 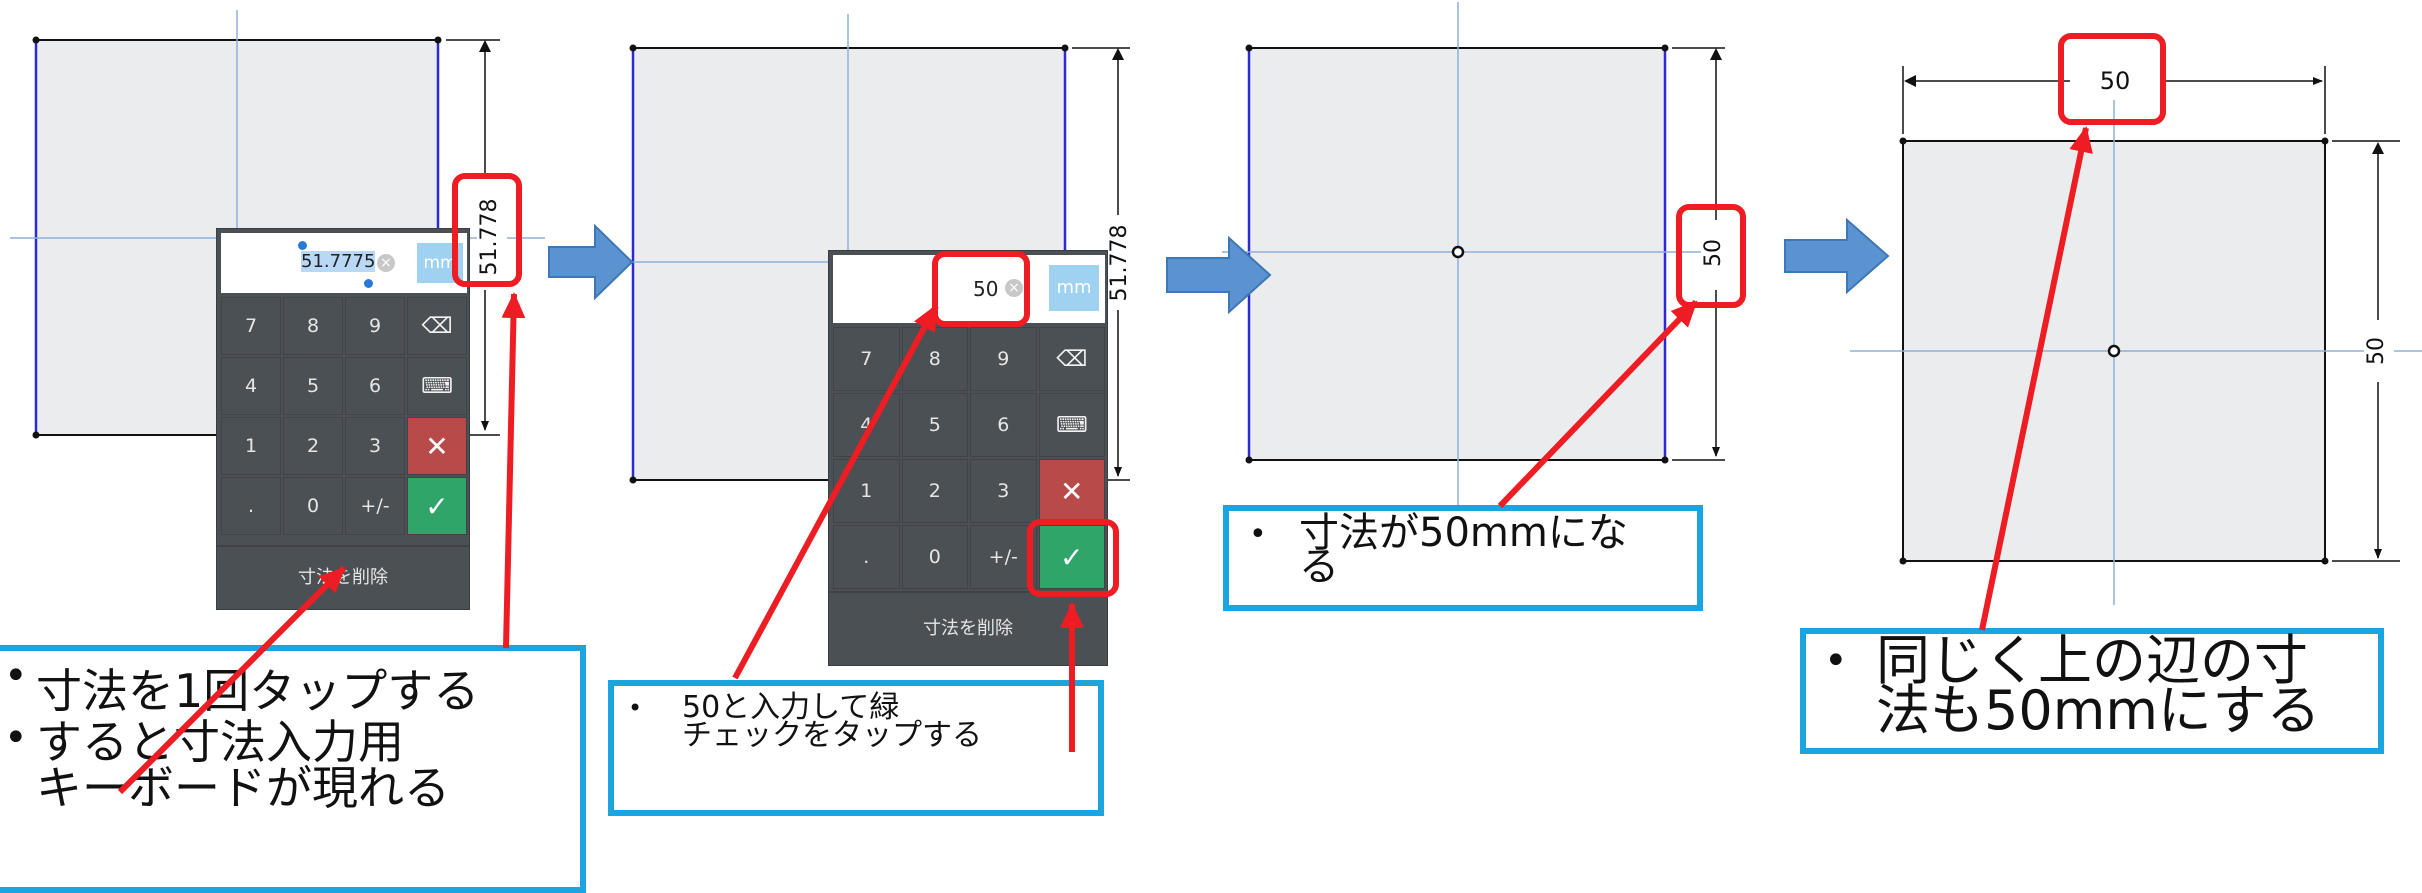 I want to click on instruction-box-4: • 同じく上の辺の寸 法も50mmにする, so click(x=2092, y=691).